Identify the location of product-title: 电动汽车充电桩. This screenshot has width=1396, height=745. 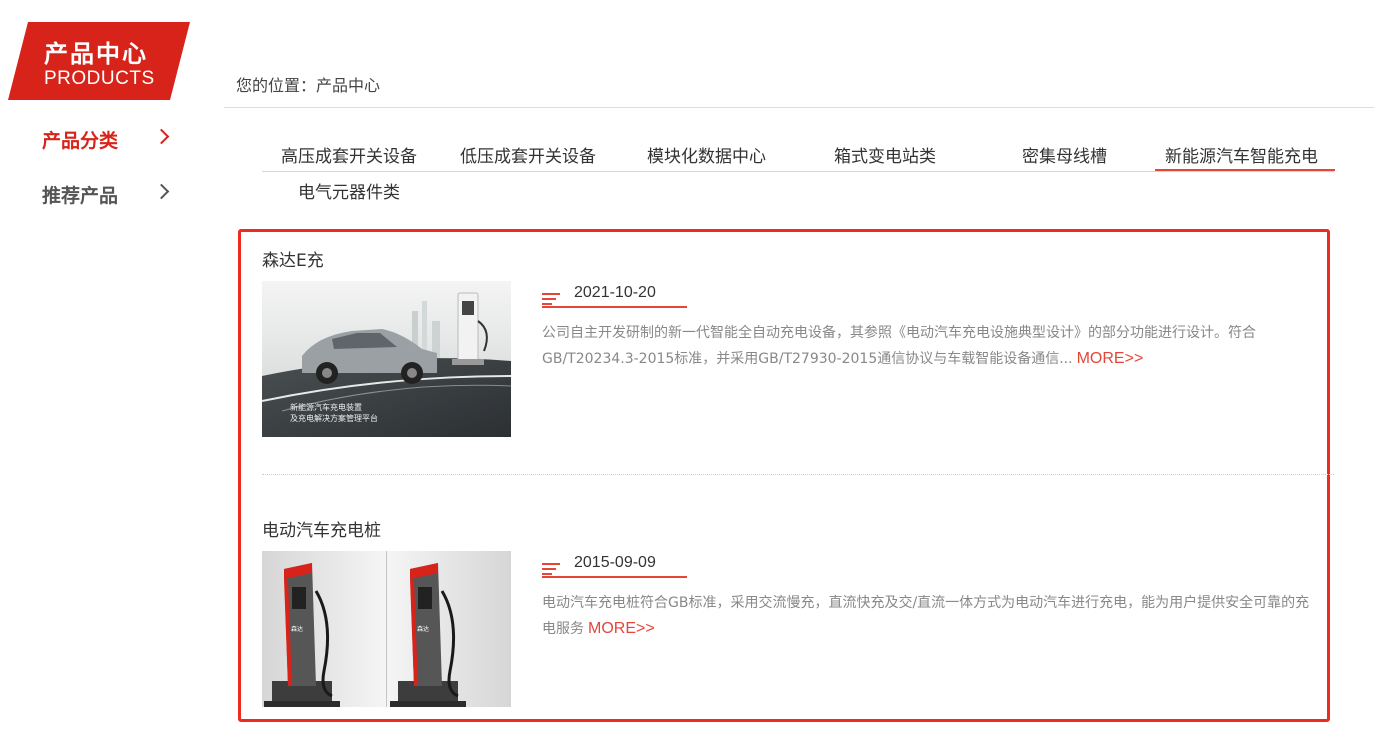
(321, 528).